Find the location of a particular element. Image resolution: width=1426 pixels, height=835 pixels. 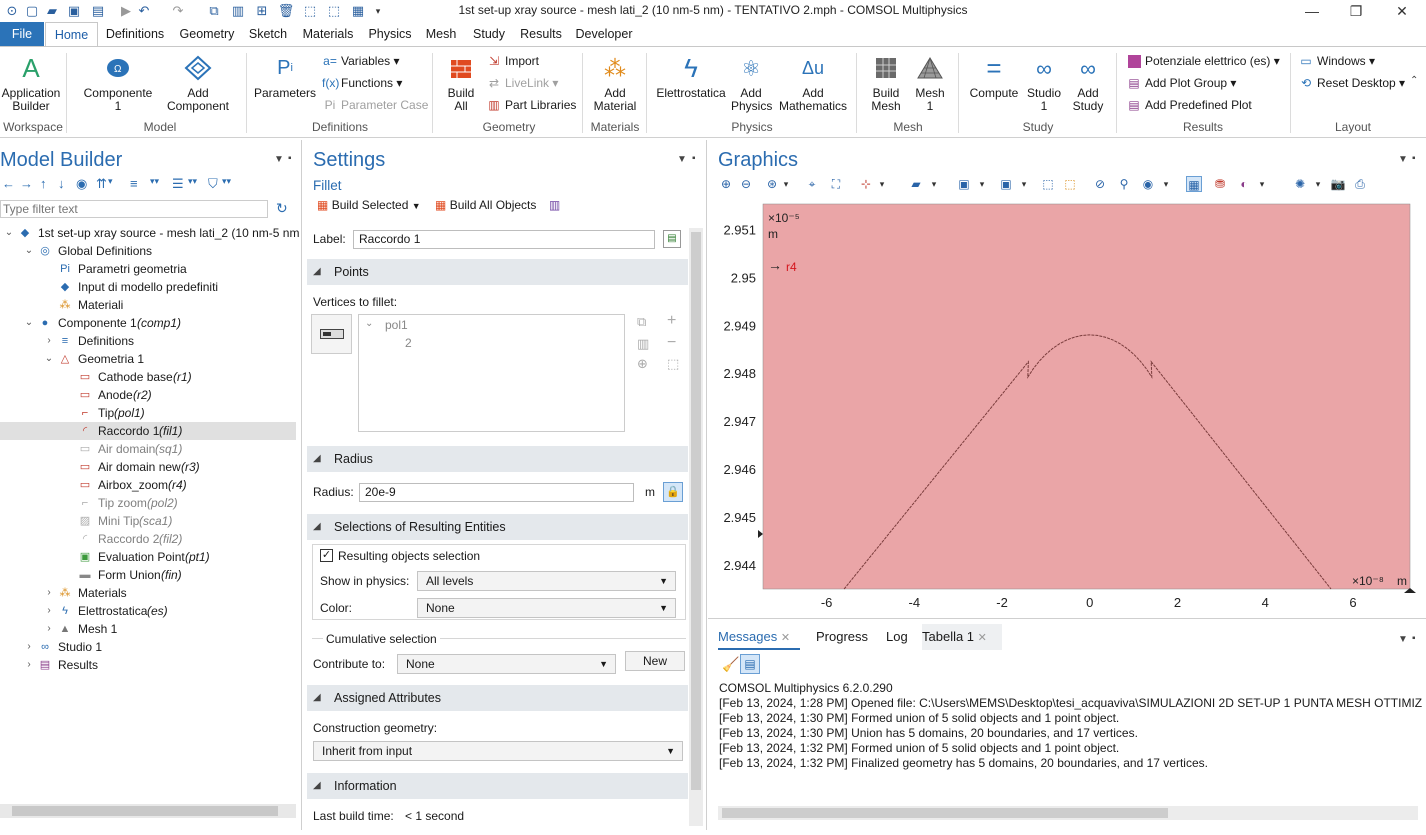

build-all-objects-button: ▦ Build All Objects is located at coordinates (485, 205).